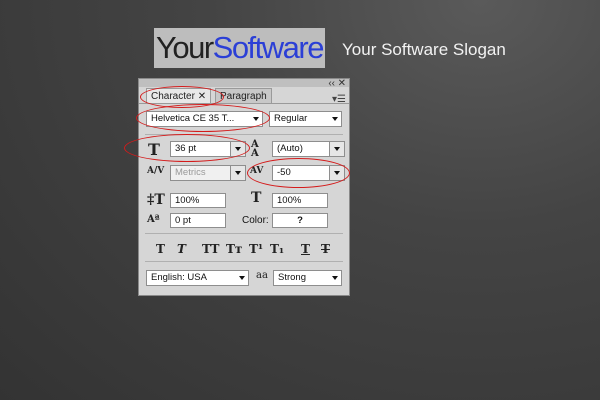 The height and width of the screenshot is (400, 600). What do you see at coordinates (153, 219) in the screenshot?
I see `baseline-shift-icon: Aª` at bounding box center [153, 219].